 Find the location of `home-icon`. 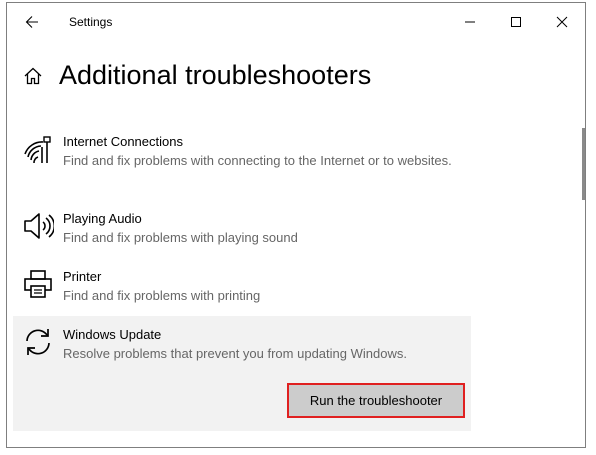

home-icon is located at coordinates (33, 76).